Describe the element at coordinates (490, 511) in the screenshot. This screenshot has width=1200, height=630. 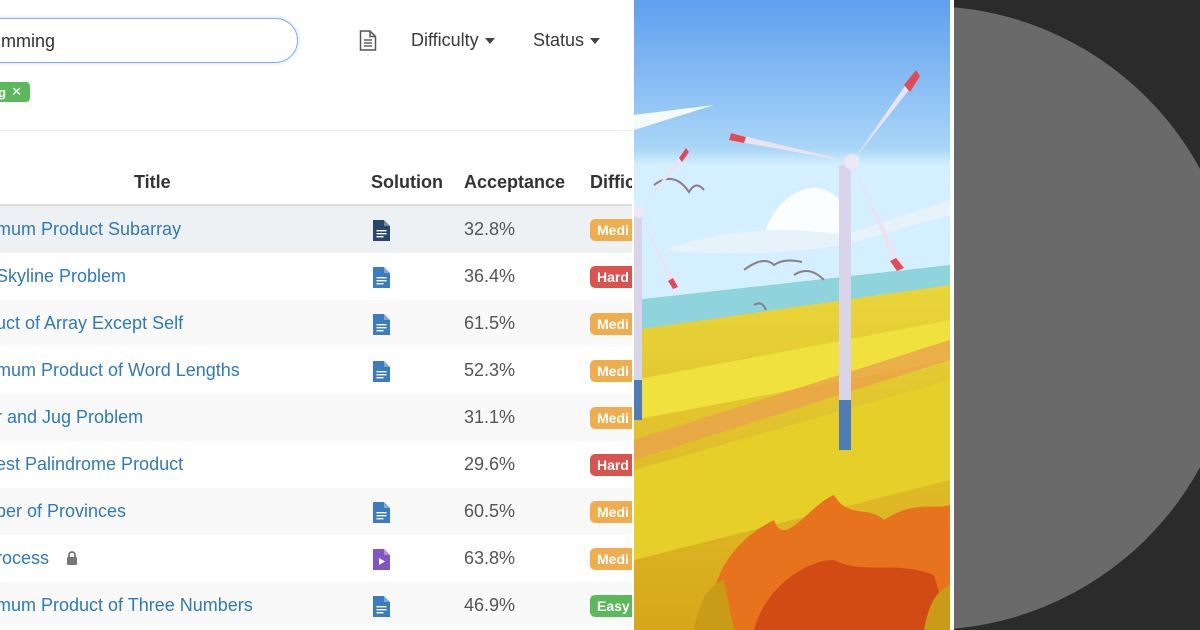
I see `acceptance-rate: 60.5%` at that location.